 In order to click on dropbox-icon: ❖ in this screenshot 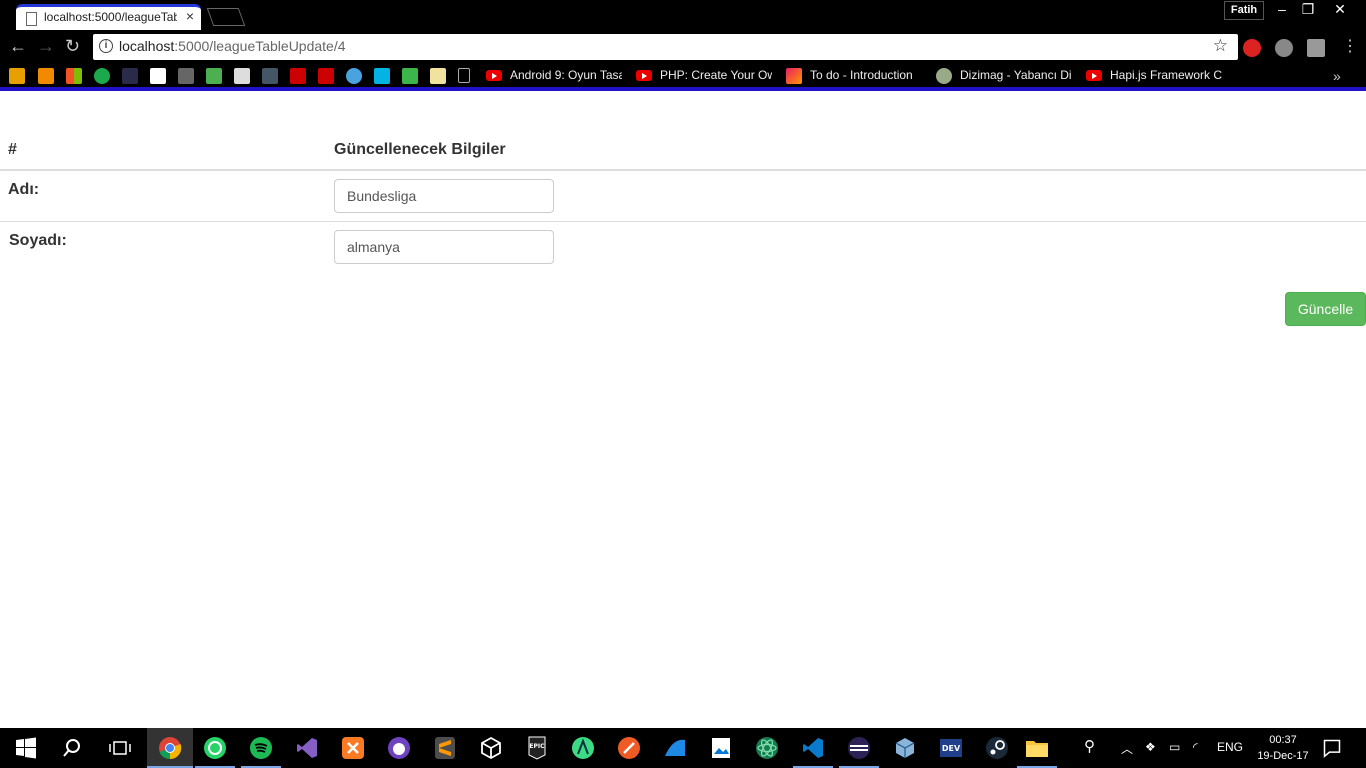, I will do `click(1150, 747)`.